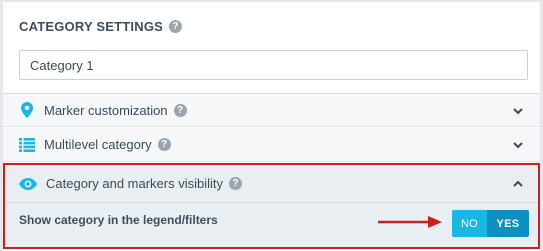 This screenshot has height=251, width=543. I want to click on show-in-legend-toggle: NO YES, so click(490, 223).